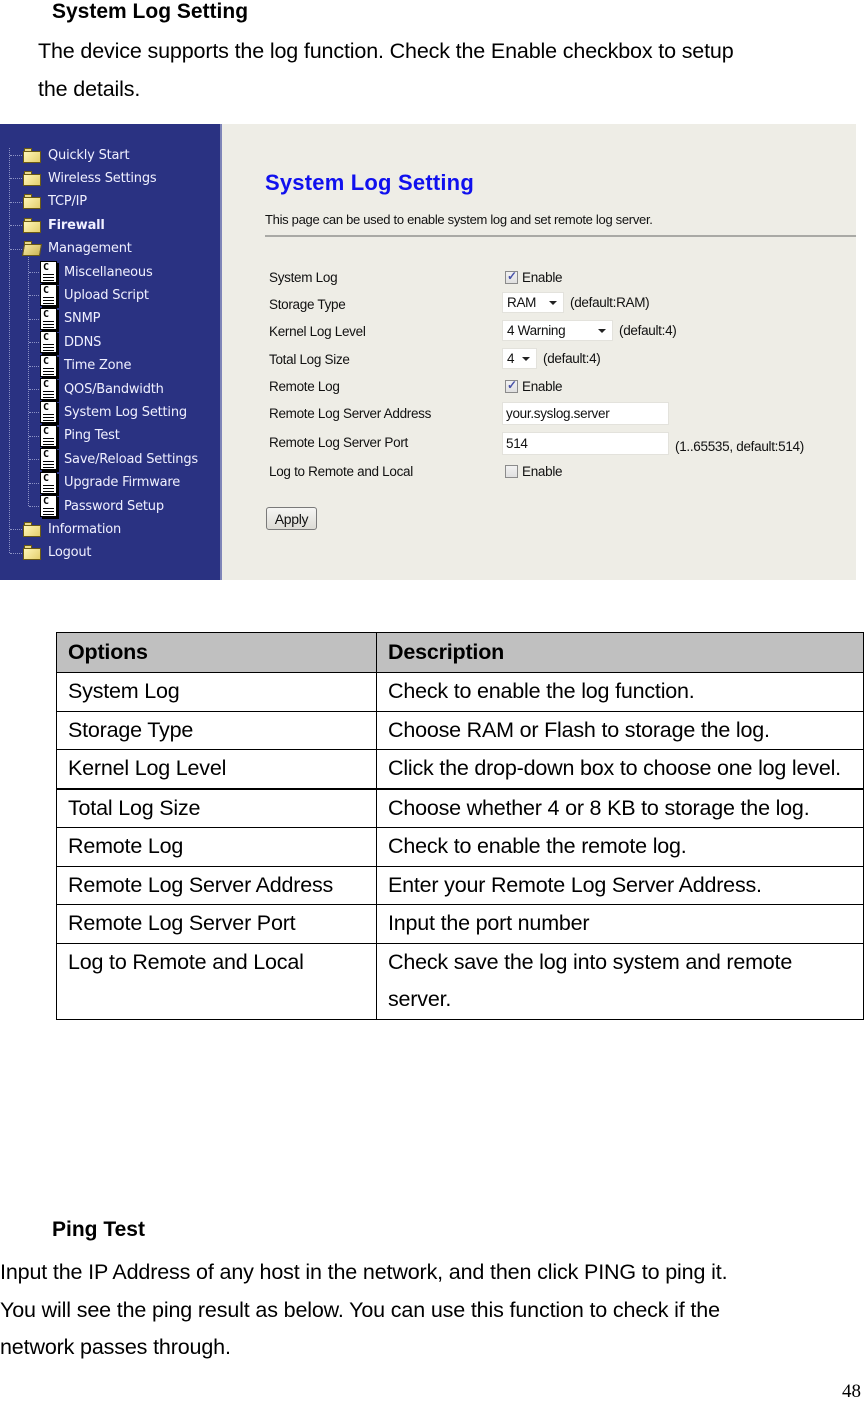 The height and width of the screenshot is (1406, 865). What do you see at coordinates (131, 459) in the screenshot?
I see `sidebar-item-label: Save/Reload Settings` at bounding box center [131, 459].